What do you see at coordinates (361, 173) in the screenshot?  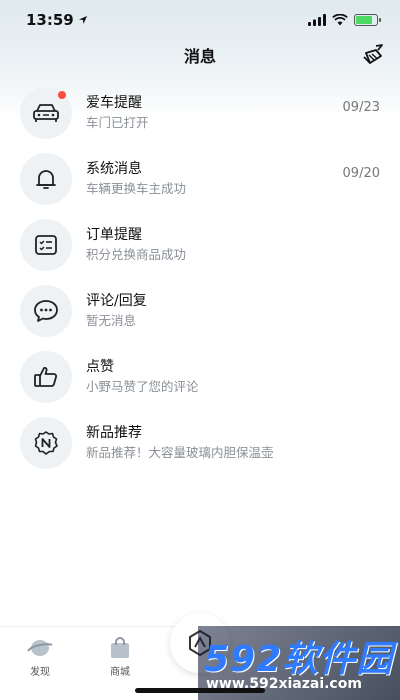 I see `message-date: 09/20` at bounding box center [361, 173].